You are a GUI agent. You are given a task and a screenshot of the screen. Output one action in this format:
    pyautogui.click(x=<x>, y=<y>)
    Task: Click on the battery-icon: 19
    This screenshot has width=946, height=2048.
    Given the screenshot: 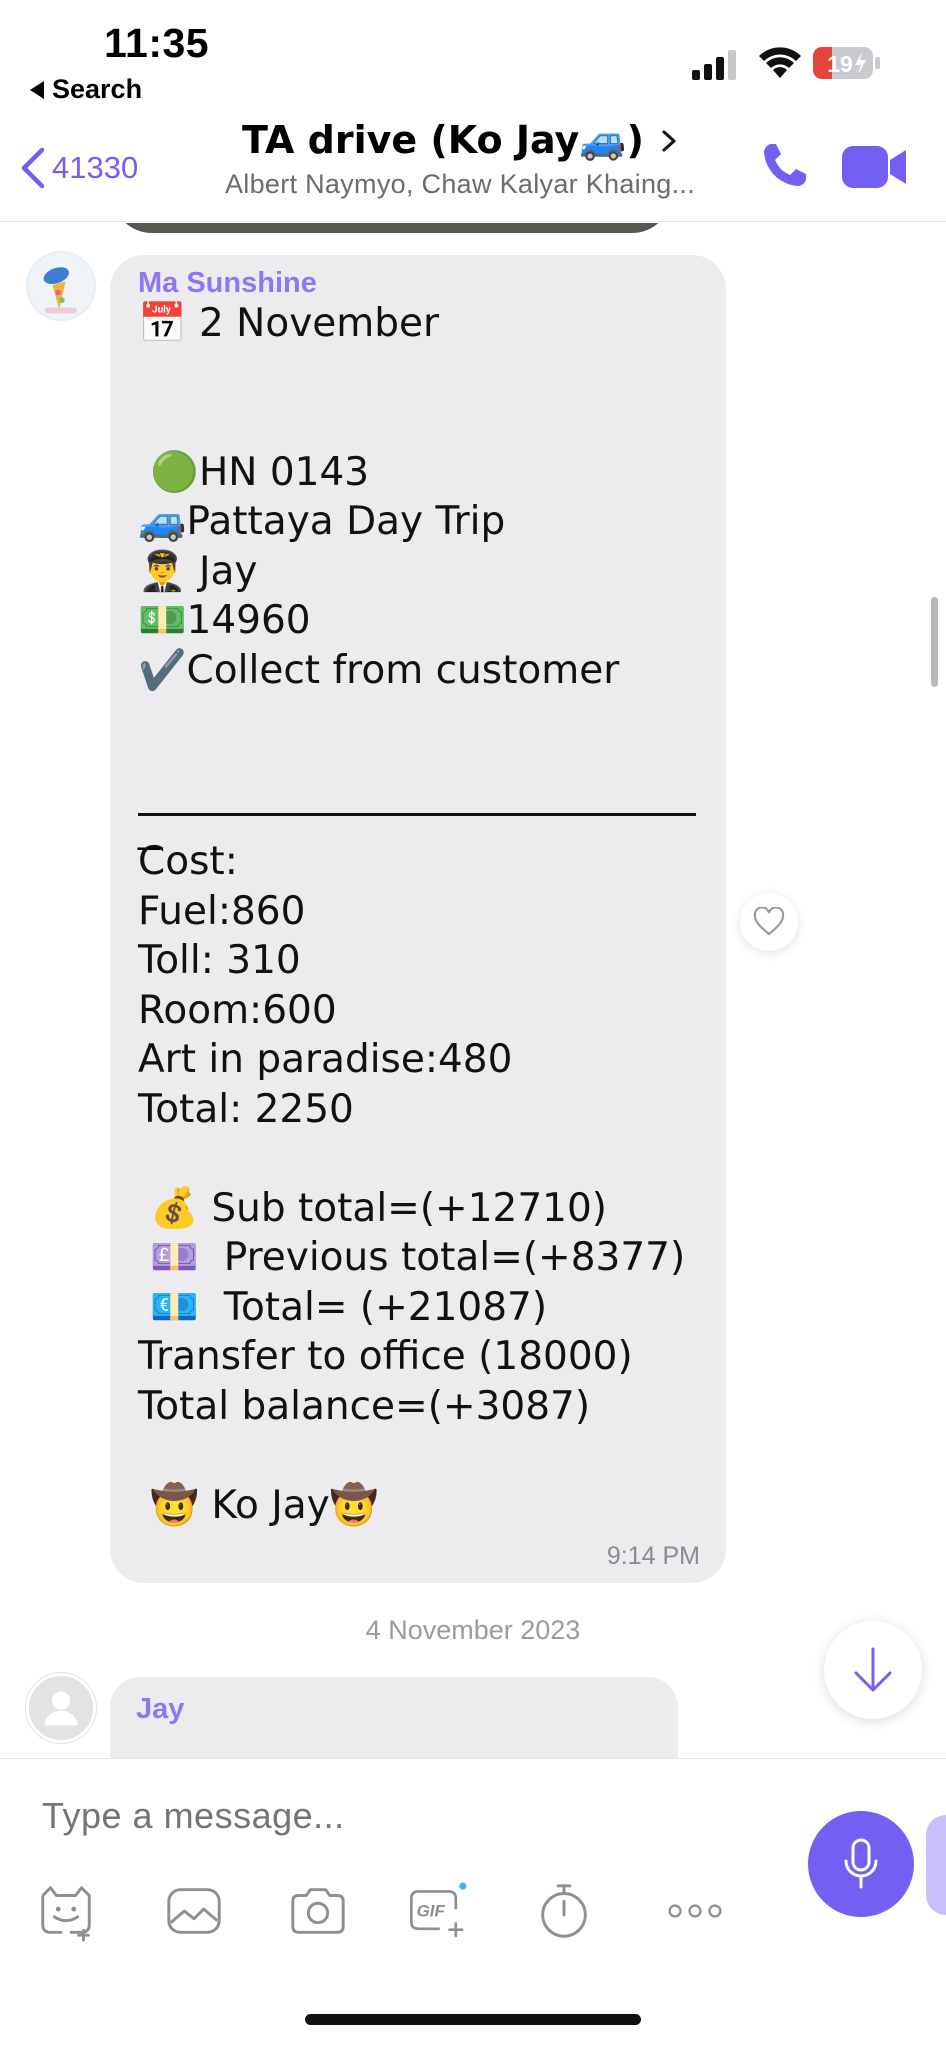 What is the action you would take?
    pyautogui.click(x=847, y=63)
    